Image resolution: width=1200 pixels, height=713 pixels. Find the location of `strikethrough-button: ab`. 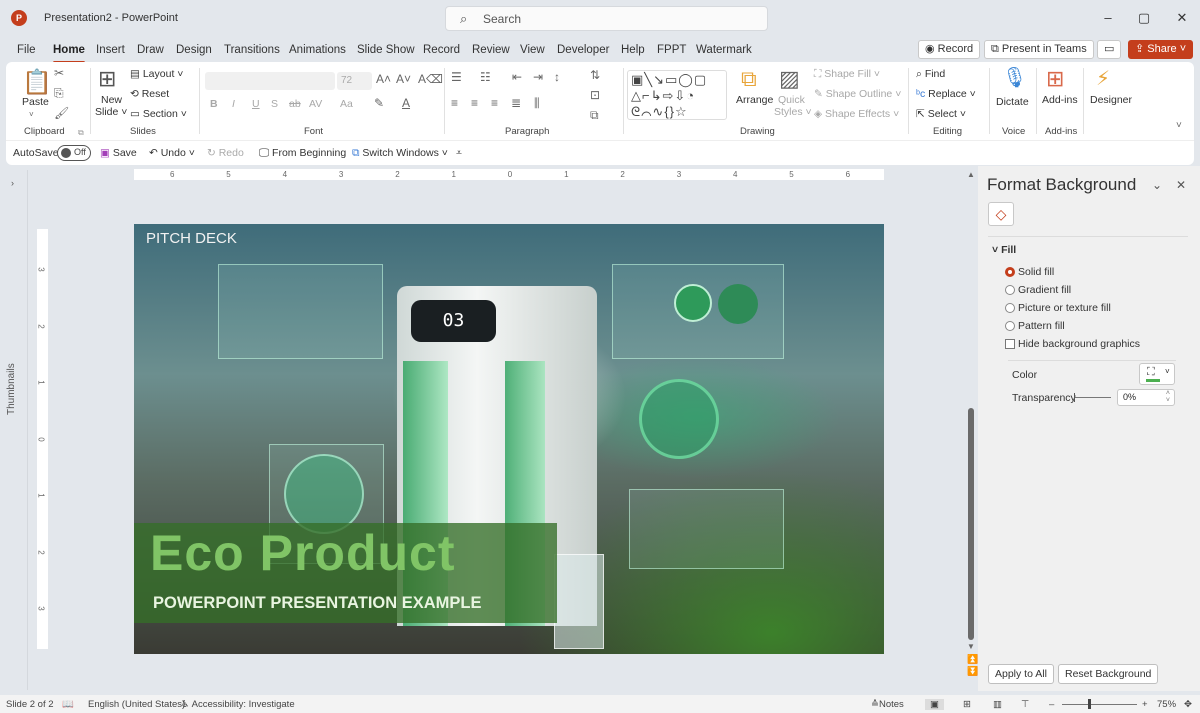

strikethrough-button: ab is located at coordinates (295, 104).